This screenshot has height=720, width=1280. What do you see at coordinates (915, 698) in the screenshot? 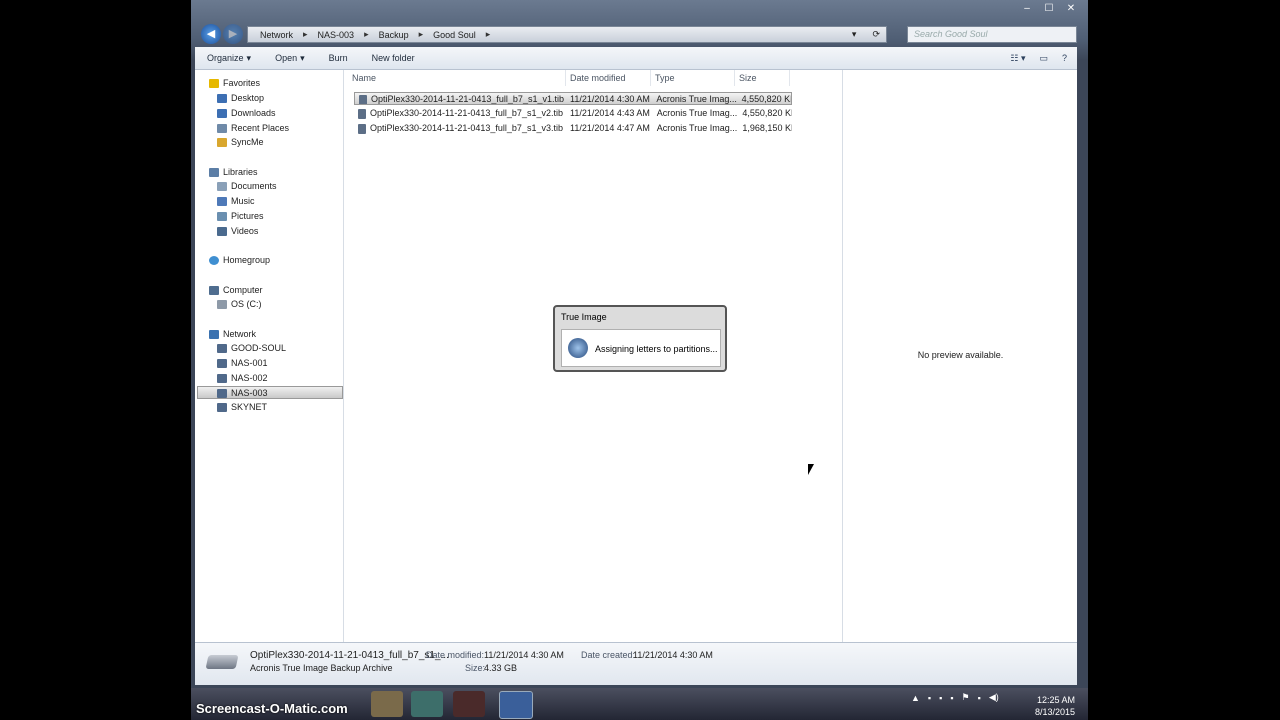
I see `tray-expand-icon: ▲` at bounding box center [915, 698].